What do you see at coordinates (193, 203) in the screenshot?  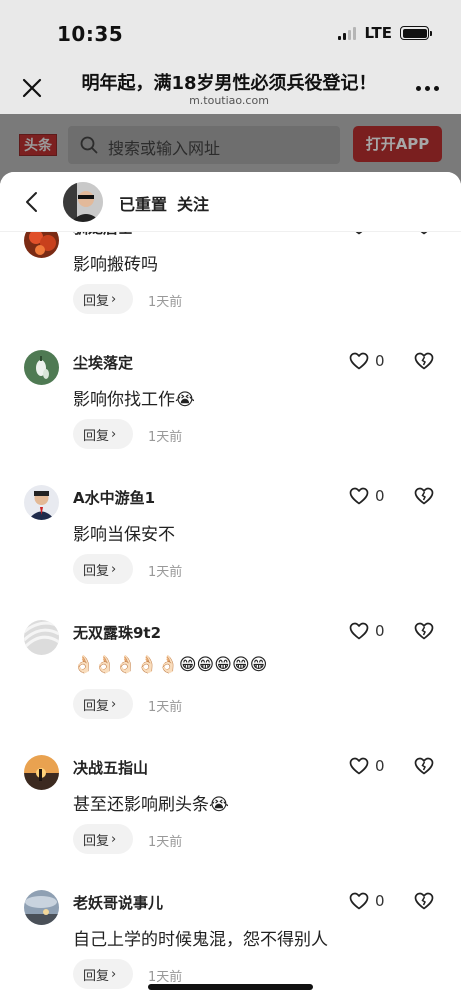 I see `follow-button: 关注` at bounding box center [193, 203].